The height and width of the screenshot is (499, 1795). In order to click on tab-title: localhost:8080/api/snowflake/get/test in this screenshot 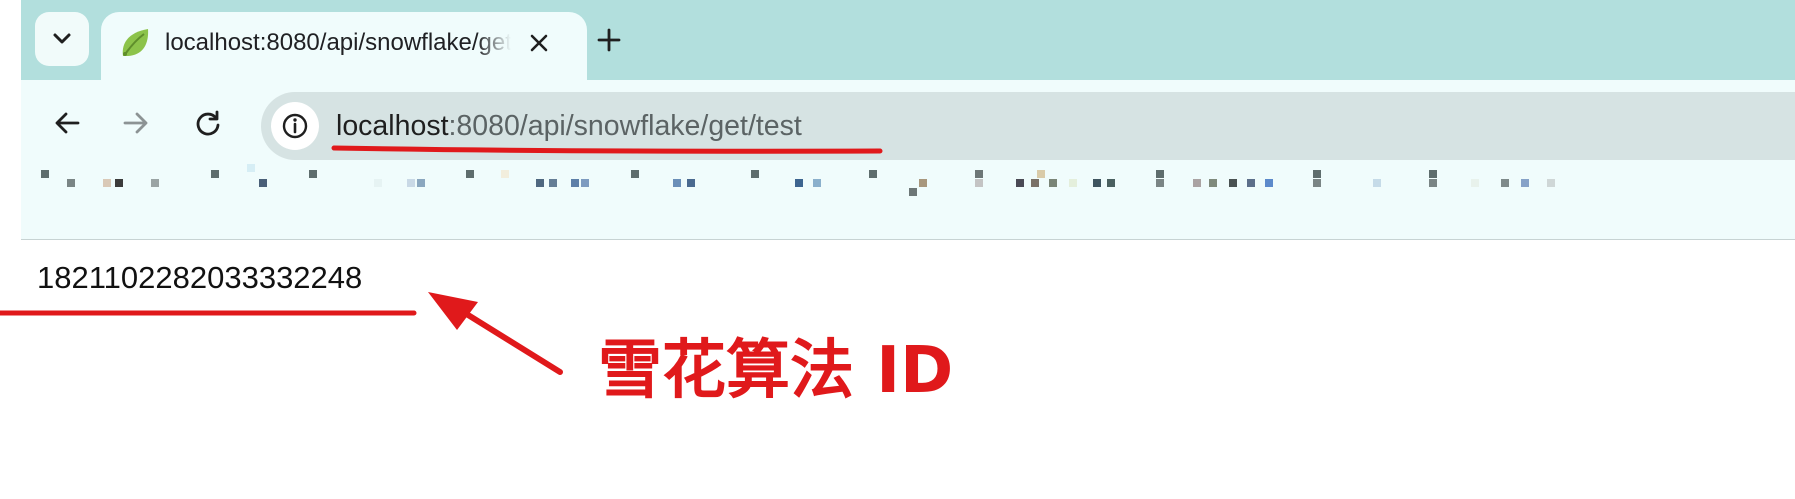, I will do `click(338, 43)`.